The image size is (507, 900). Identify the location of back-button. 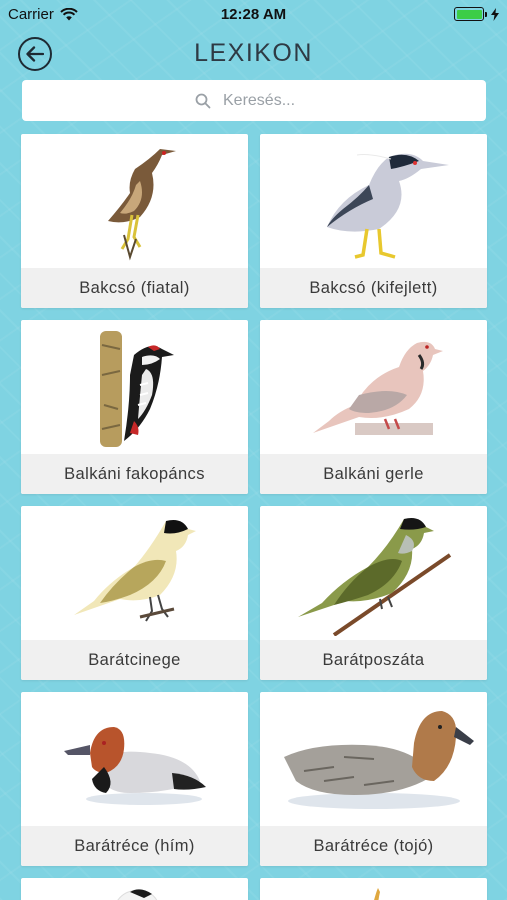
(35, 54).